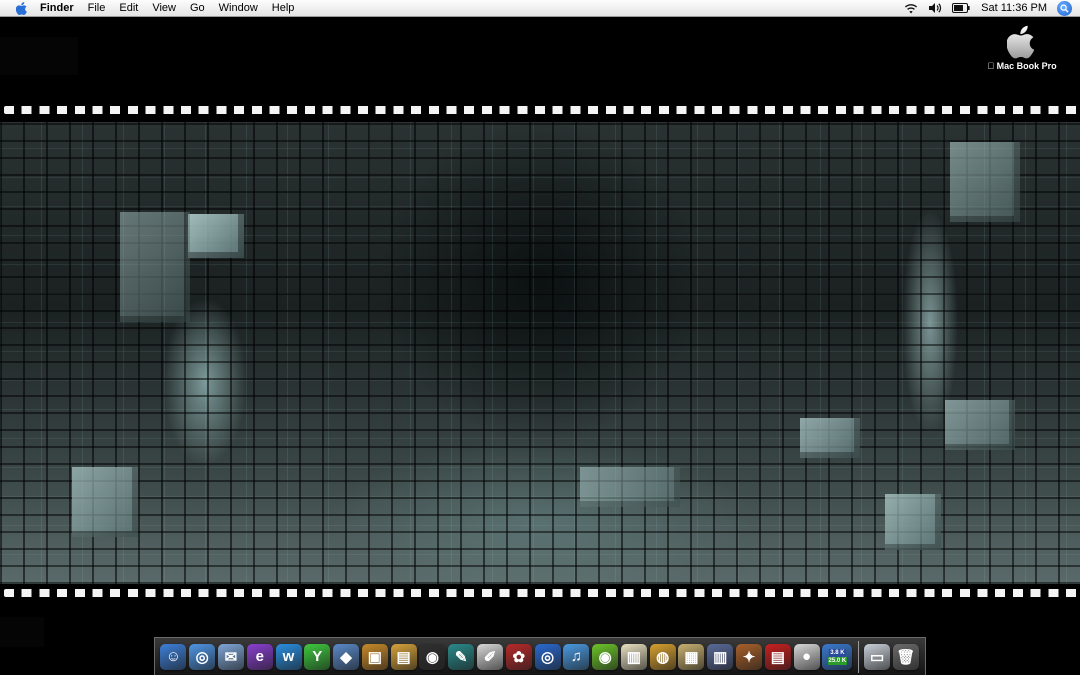 Image resolution: width=1080 pixels, height=675 pixels. Describe the element at coordinates (691, 656) in the screenshot. I see `notebook-icon: ▦` at that location.